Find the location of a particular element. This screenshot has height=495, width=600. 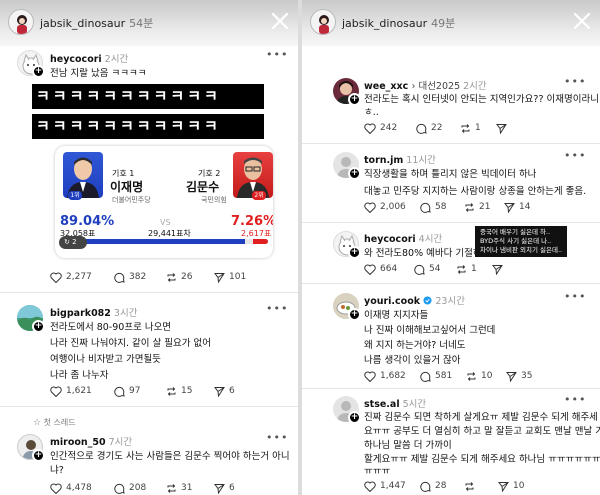

share-button: 35 is located at coordinates (519, 376).